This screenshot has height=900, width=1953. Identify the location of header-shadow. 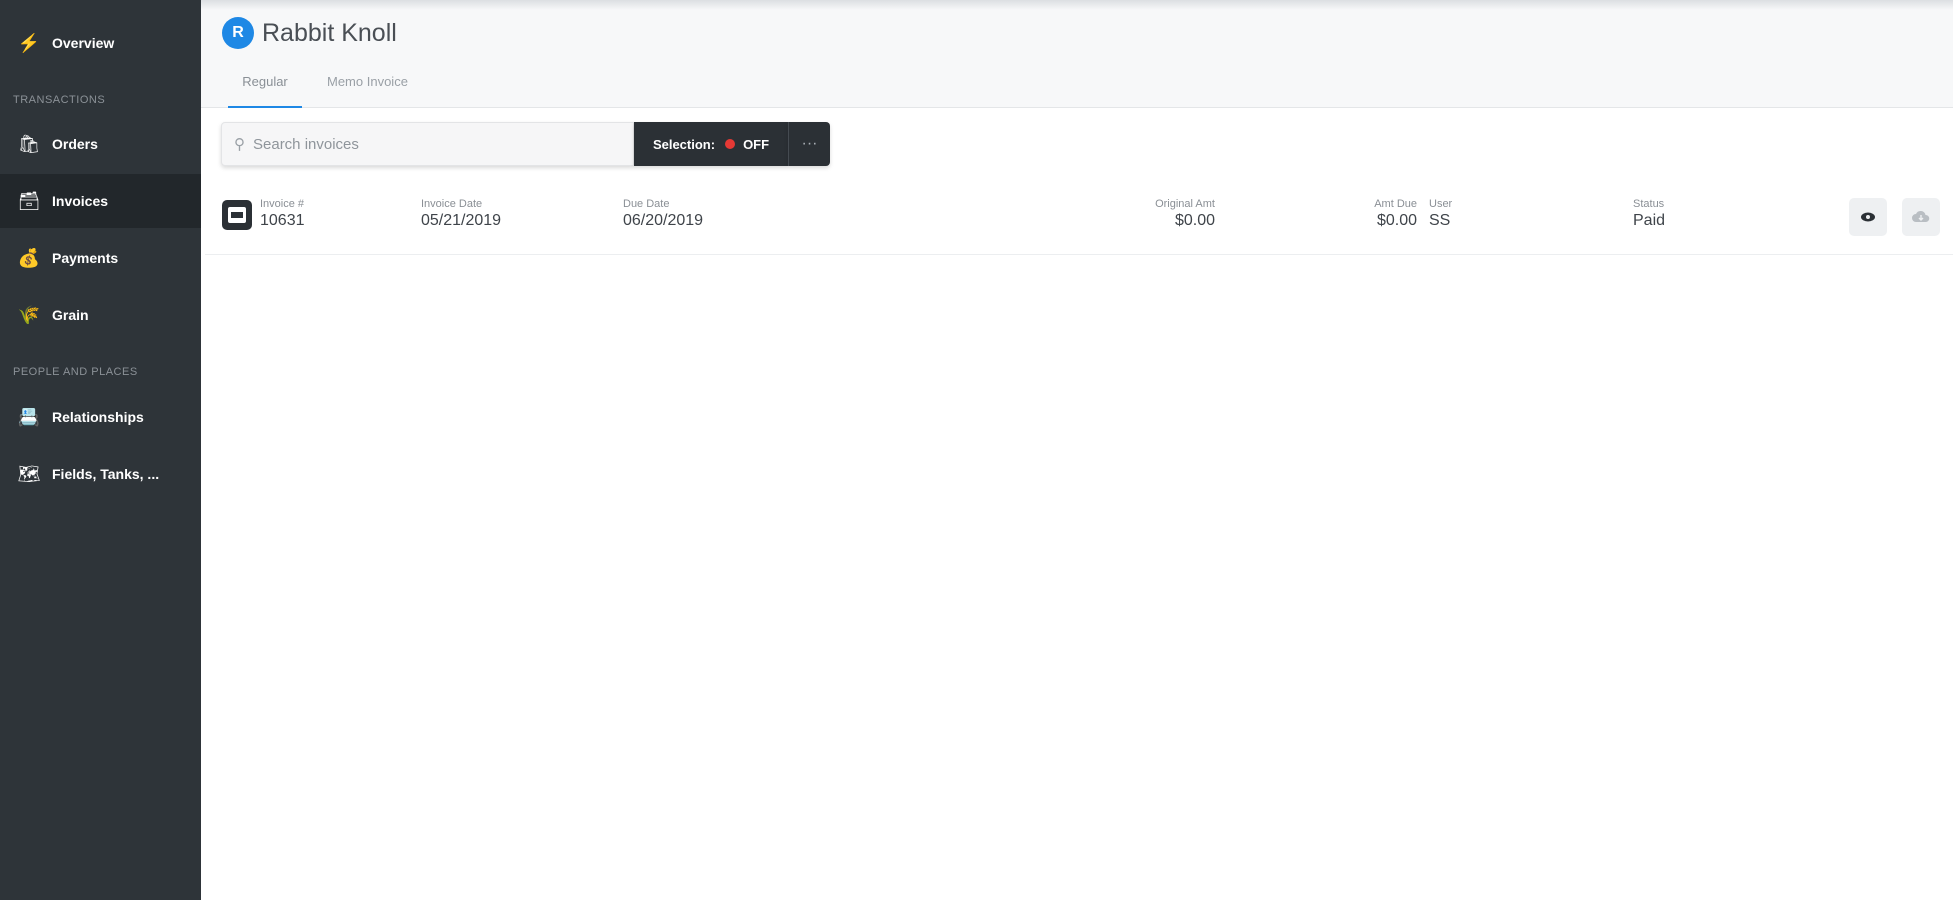
(1077, 5).